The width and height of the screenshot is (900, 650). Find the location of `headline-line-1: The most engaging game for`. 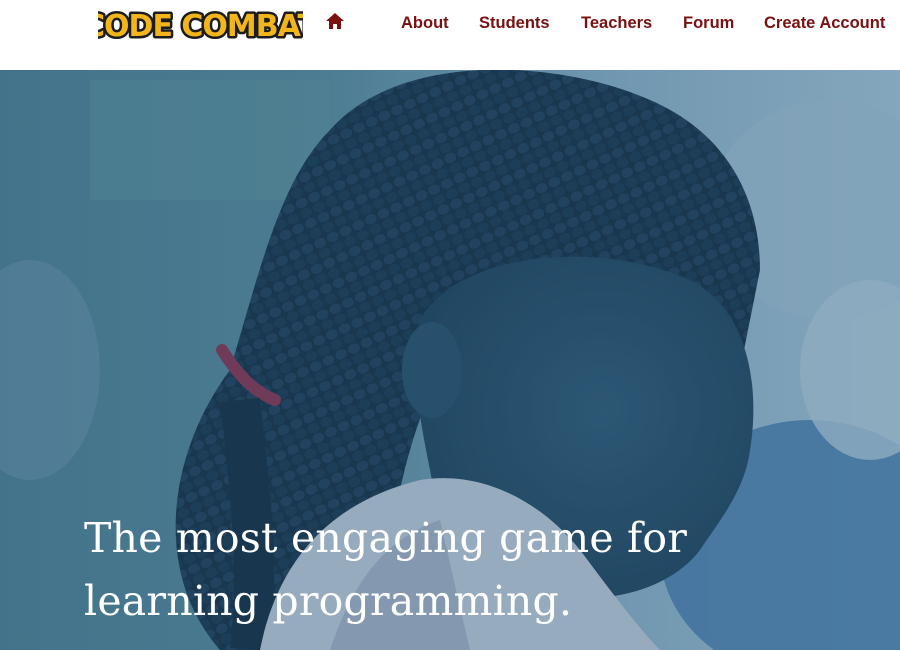

headline-line-1: The most engaging game for is located at coordinates (386, 538).